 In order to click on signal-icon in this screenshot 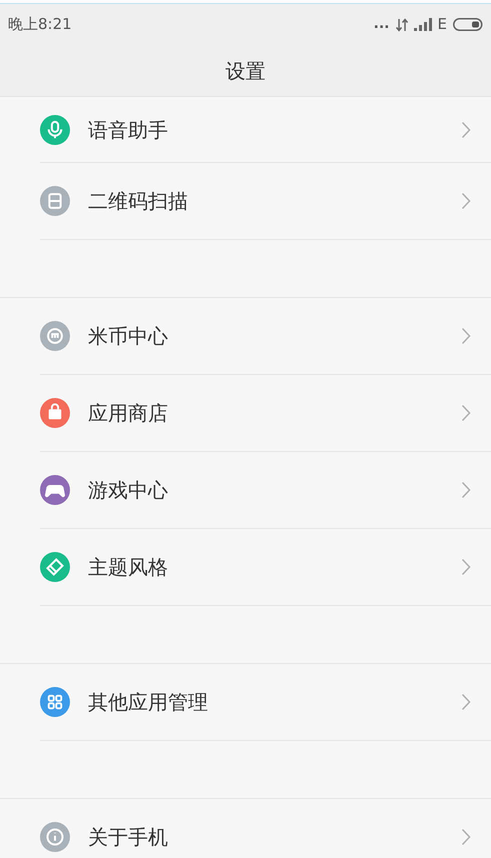, I will do `click(423, 24)`.